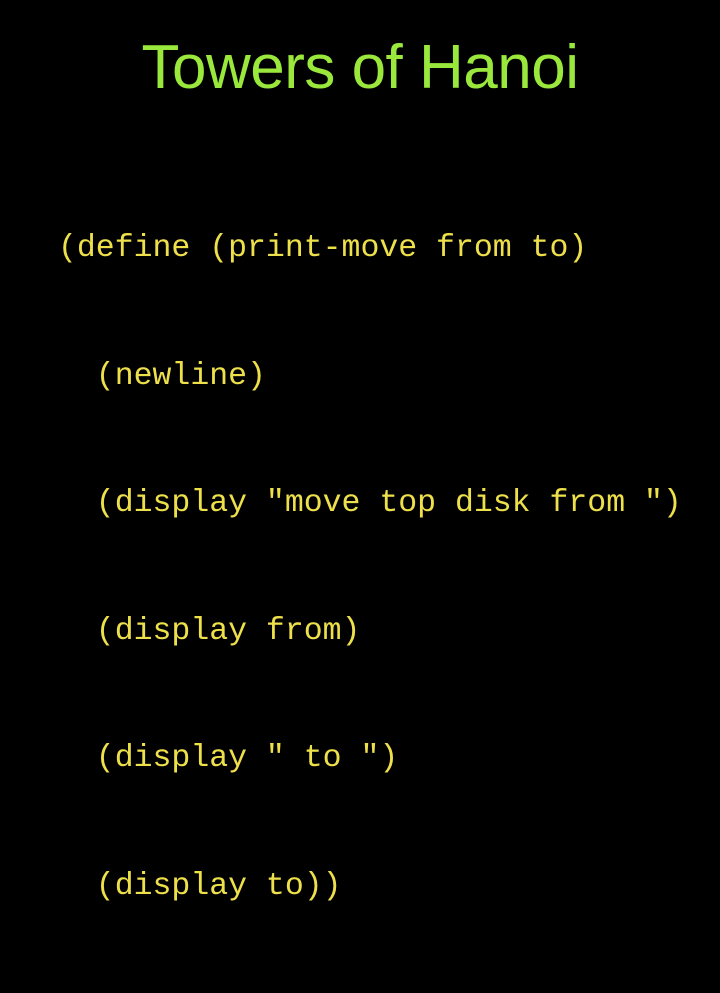  What do you see at coordinates (370, 503) in the screenshot?
I see `code-line: (display "move top disk from ")` at bounding box center [370, 503].